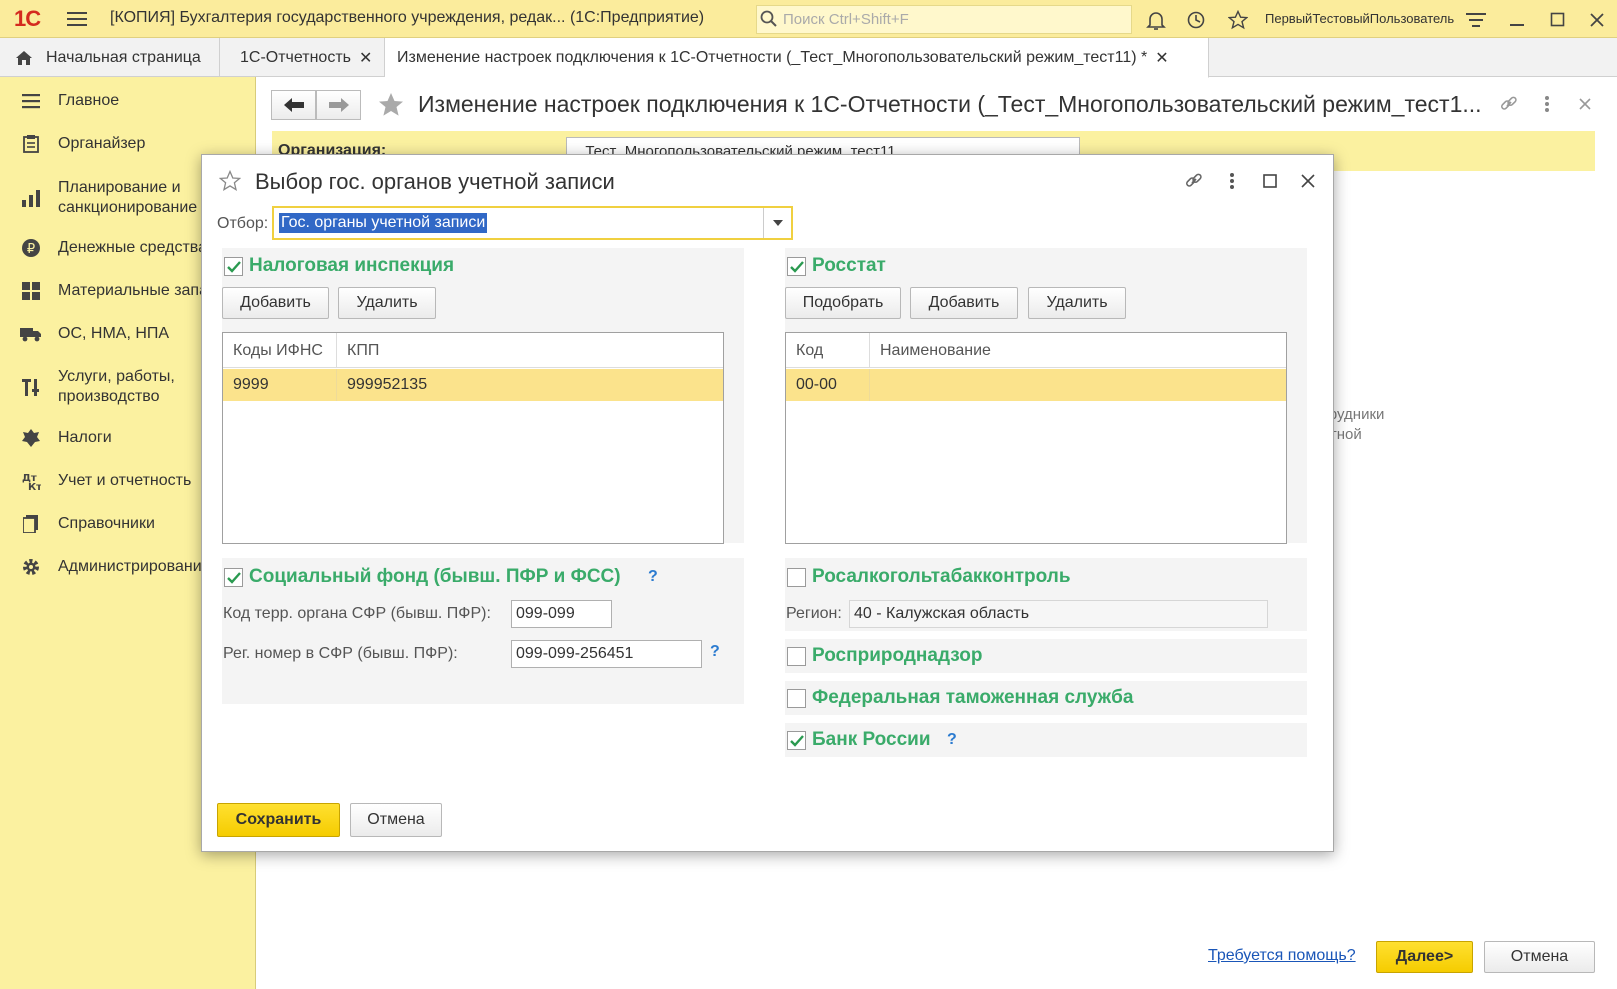  Describe the element at coordinates (435, 181) in the screenshot. I see `dialog-title: Выбор гос. органов учетной записи` at that location.